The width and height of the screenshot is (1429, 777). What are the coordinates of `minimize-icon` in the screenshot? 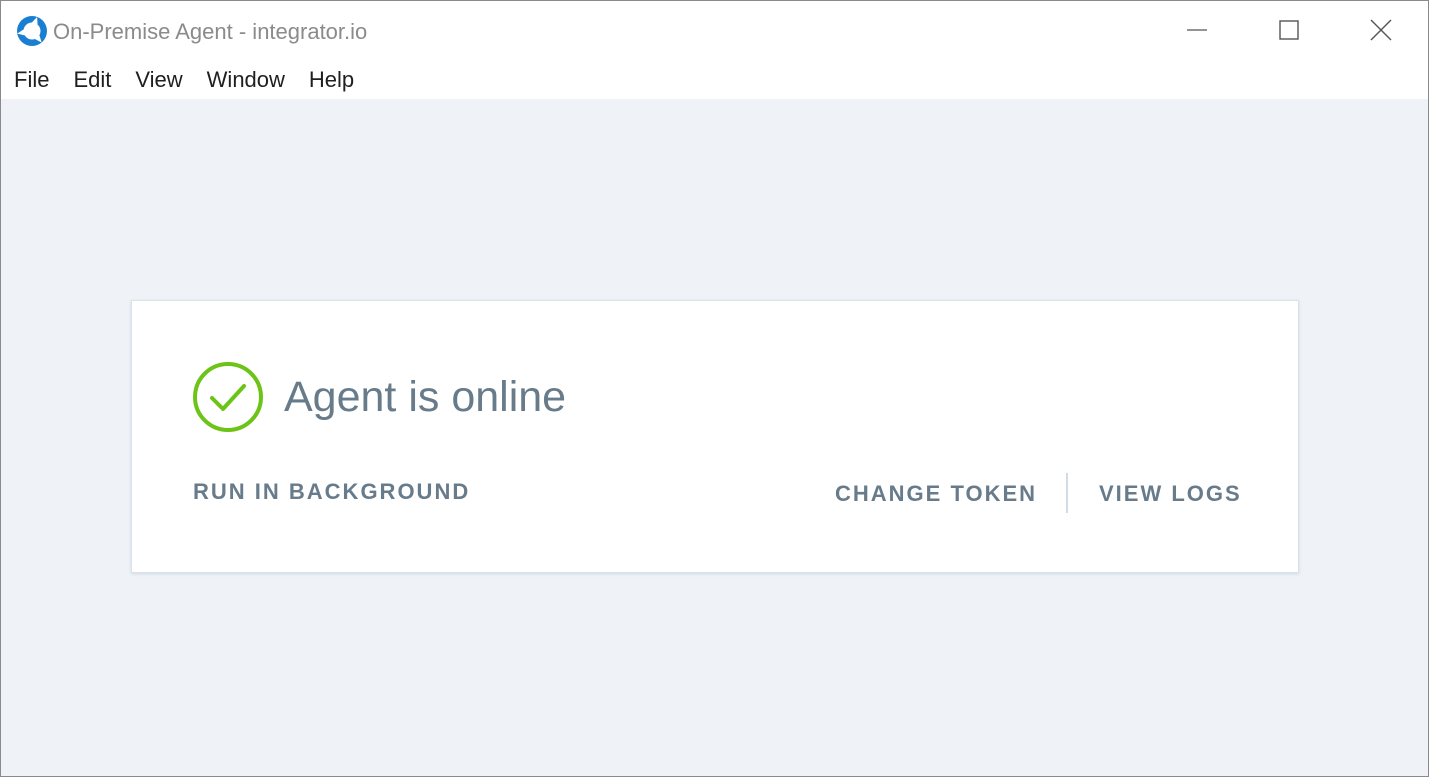 It's located at (1197, 30).